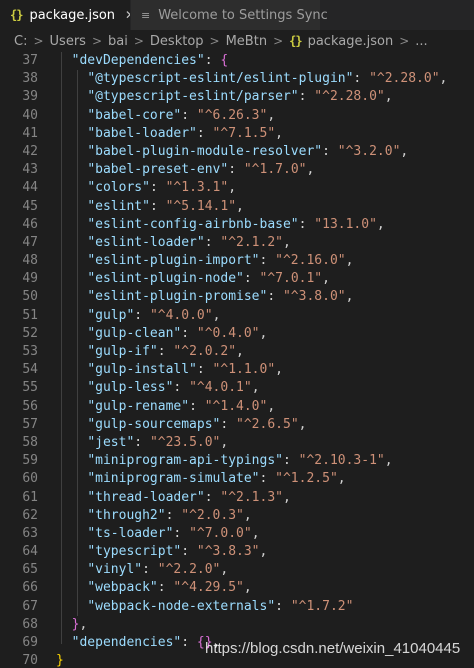 The image size is (474, 668). I want to click on code-text: "gulp-less": "^4.0.1",, so click(157, 388).